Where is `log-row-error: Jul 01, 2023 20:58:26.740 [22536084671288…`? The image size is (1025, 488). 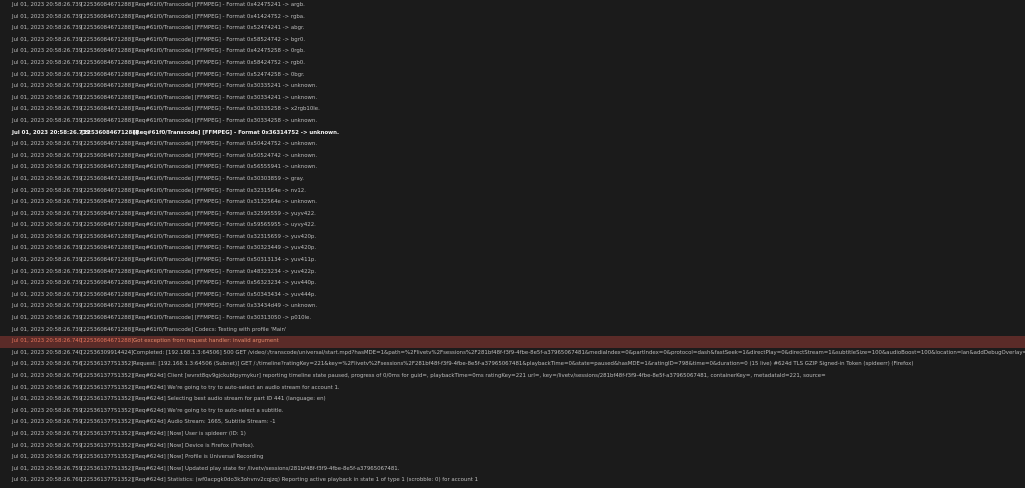
log-row-error: Jul 01, 2023 20:58:26.740 [22536084671288… is located at coordinates (512, 342).